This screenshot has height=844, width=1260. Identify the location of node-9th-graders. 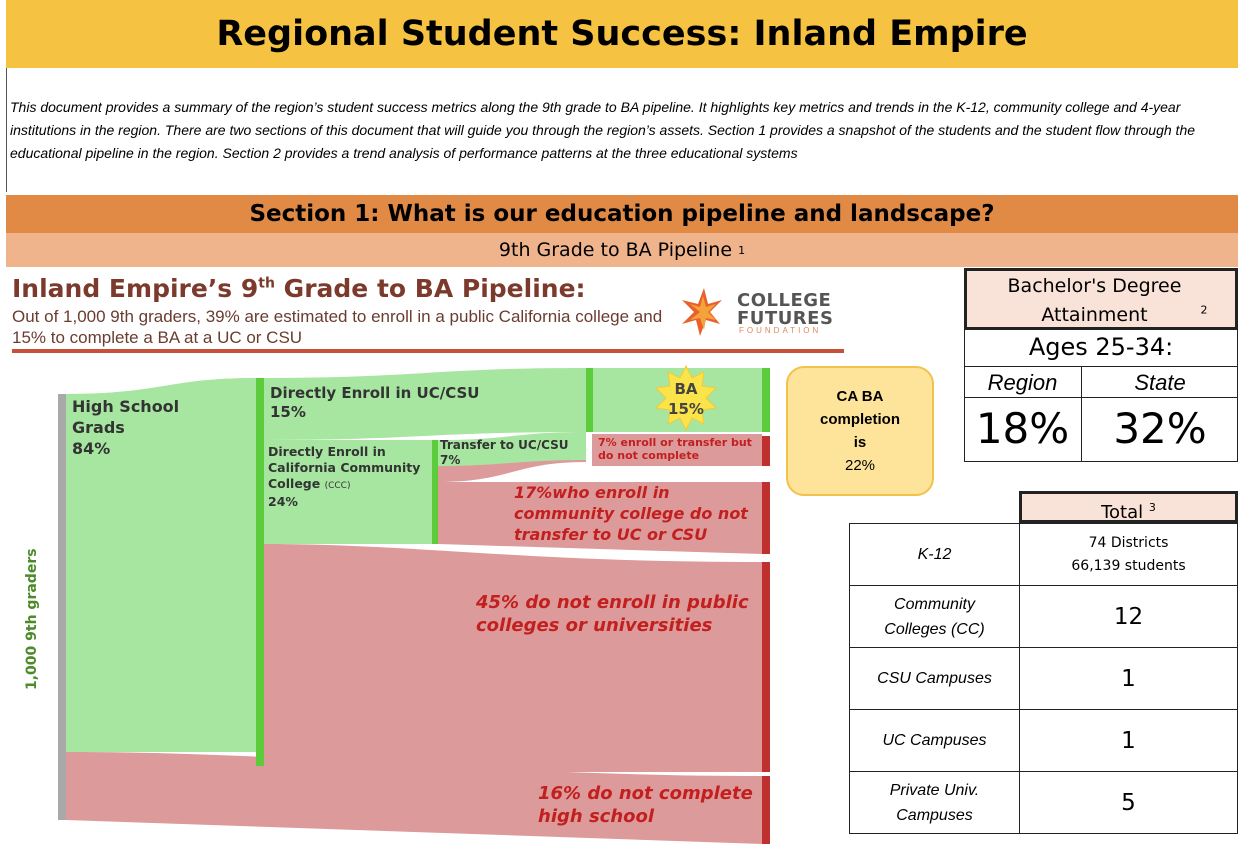
(62, 607).